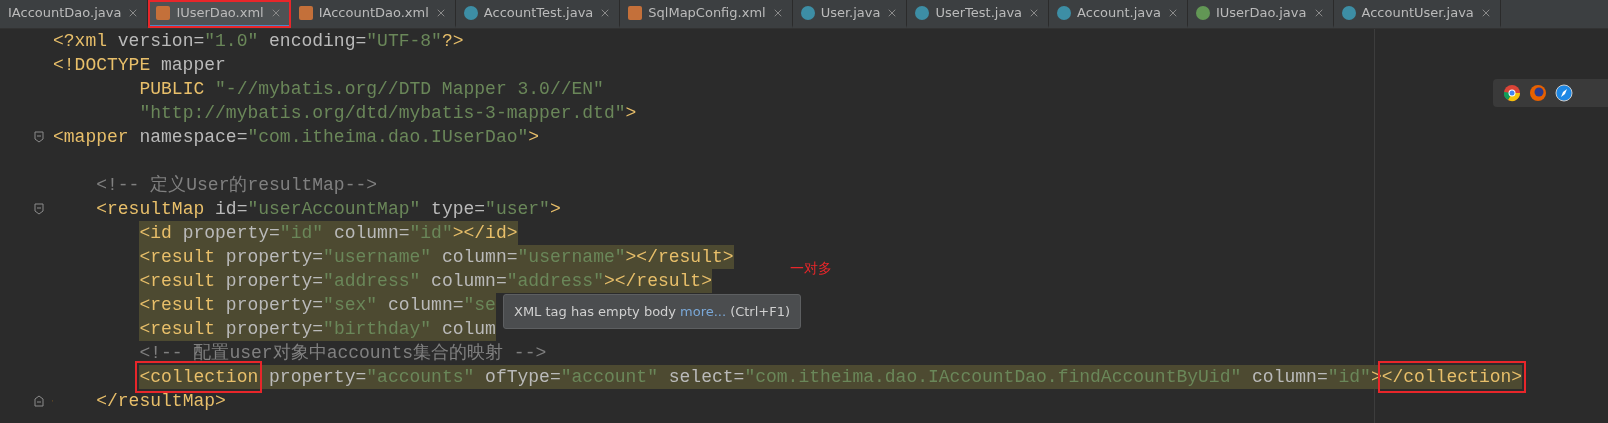  Describe the element at coordinates (317, 41) in the screenshot. I see `code-token: encoding=` at that location.